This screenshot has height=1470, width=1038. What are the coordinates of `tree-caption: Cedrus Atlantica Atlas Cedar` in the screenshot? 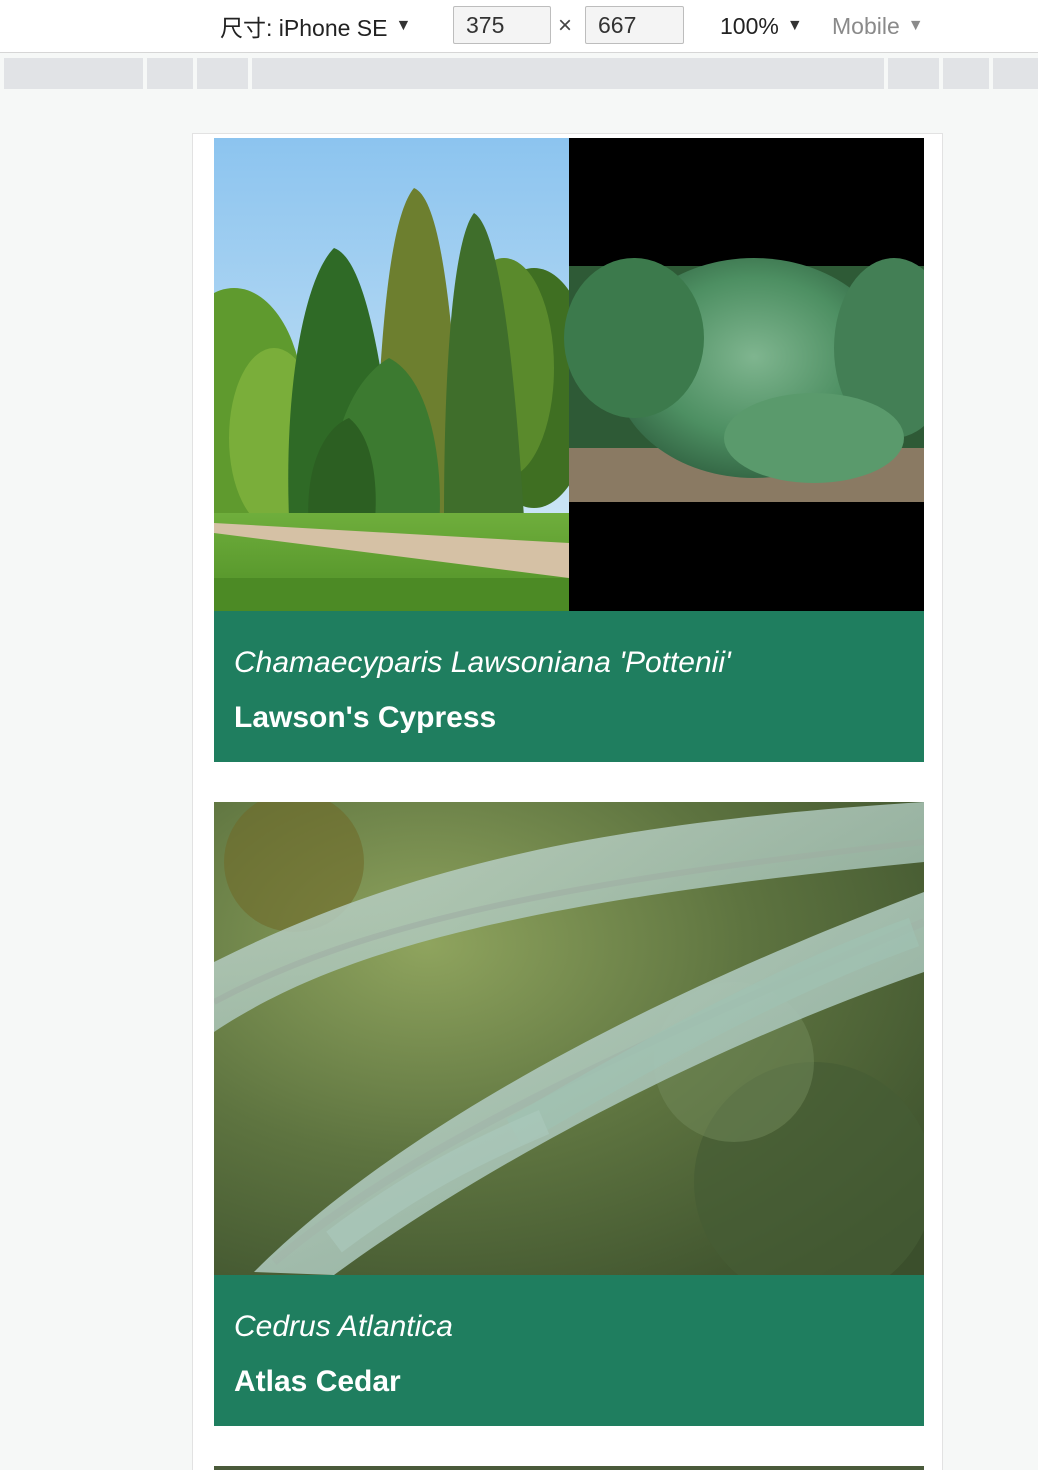 It's located at (569, 1350).